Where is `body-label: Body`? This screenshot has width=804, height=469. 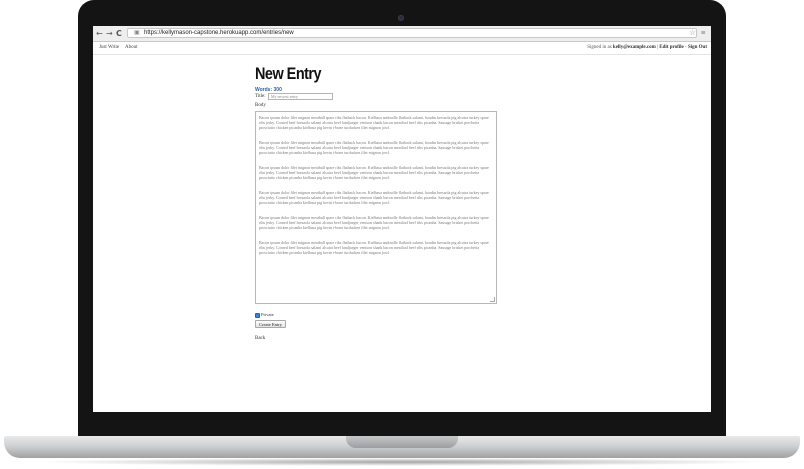
body-label: Body is located at coordinates (260, 105).